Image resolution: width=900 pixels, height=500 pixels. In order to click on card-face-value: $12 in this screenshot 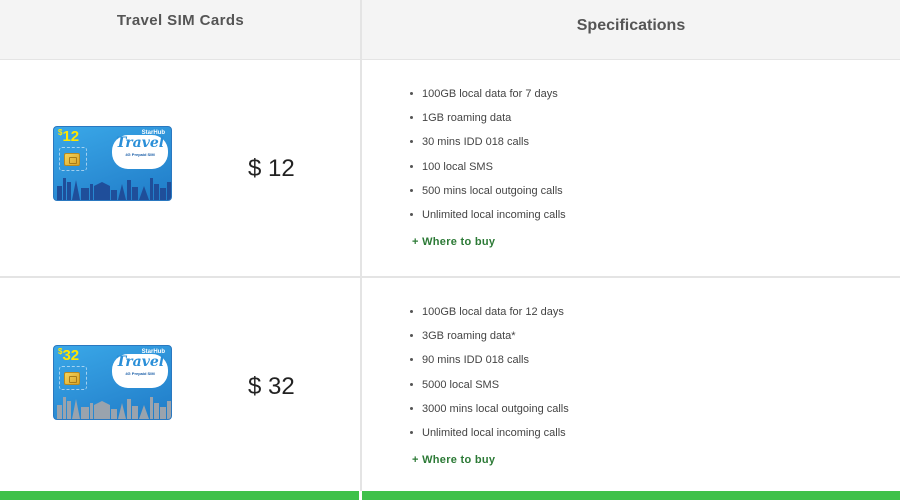, I will do `click(69, 136)`.